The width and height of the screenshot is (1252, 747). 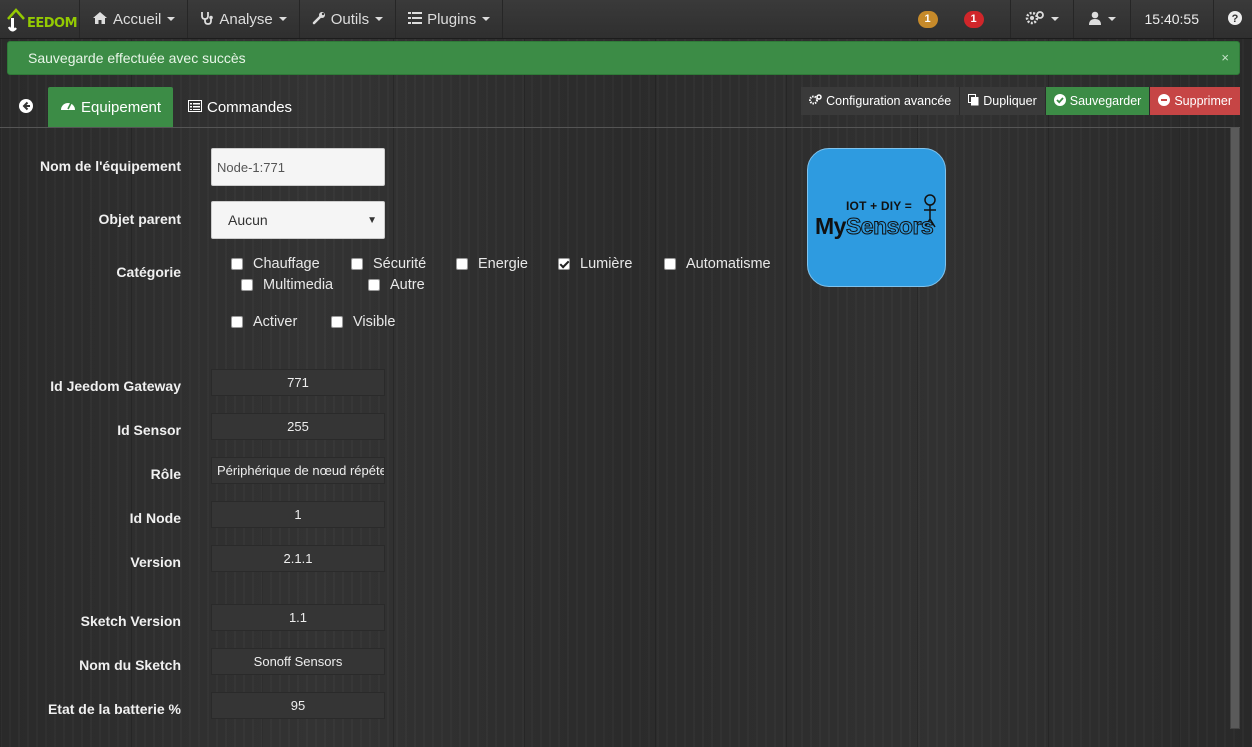 I want to click on advanced-config-button: Configuration avancée, so click(x=881, y=101).